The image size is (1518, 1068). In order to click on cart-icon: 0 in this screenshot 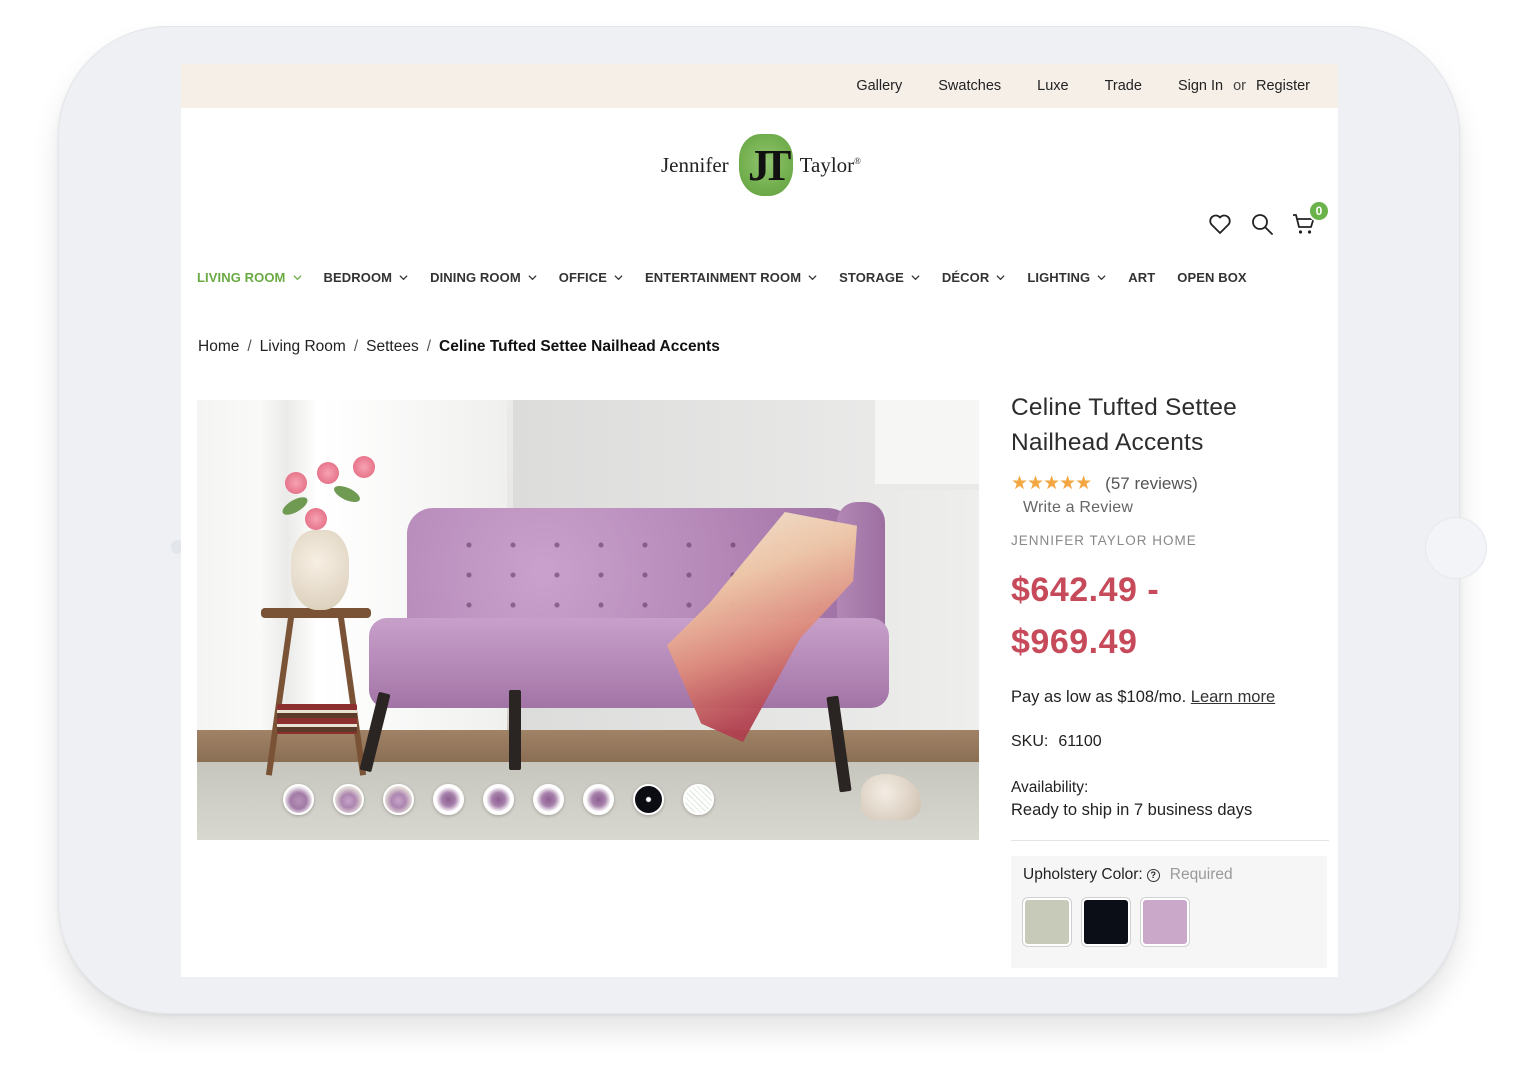, I will do `click(1311, 218)`.